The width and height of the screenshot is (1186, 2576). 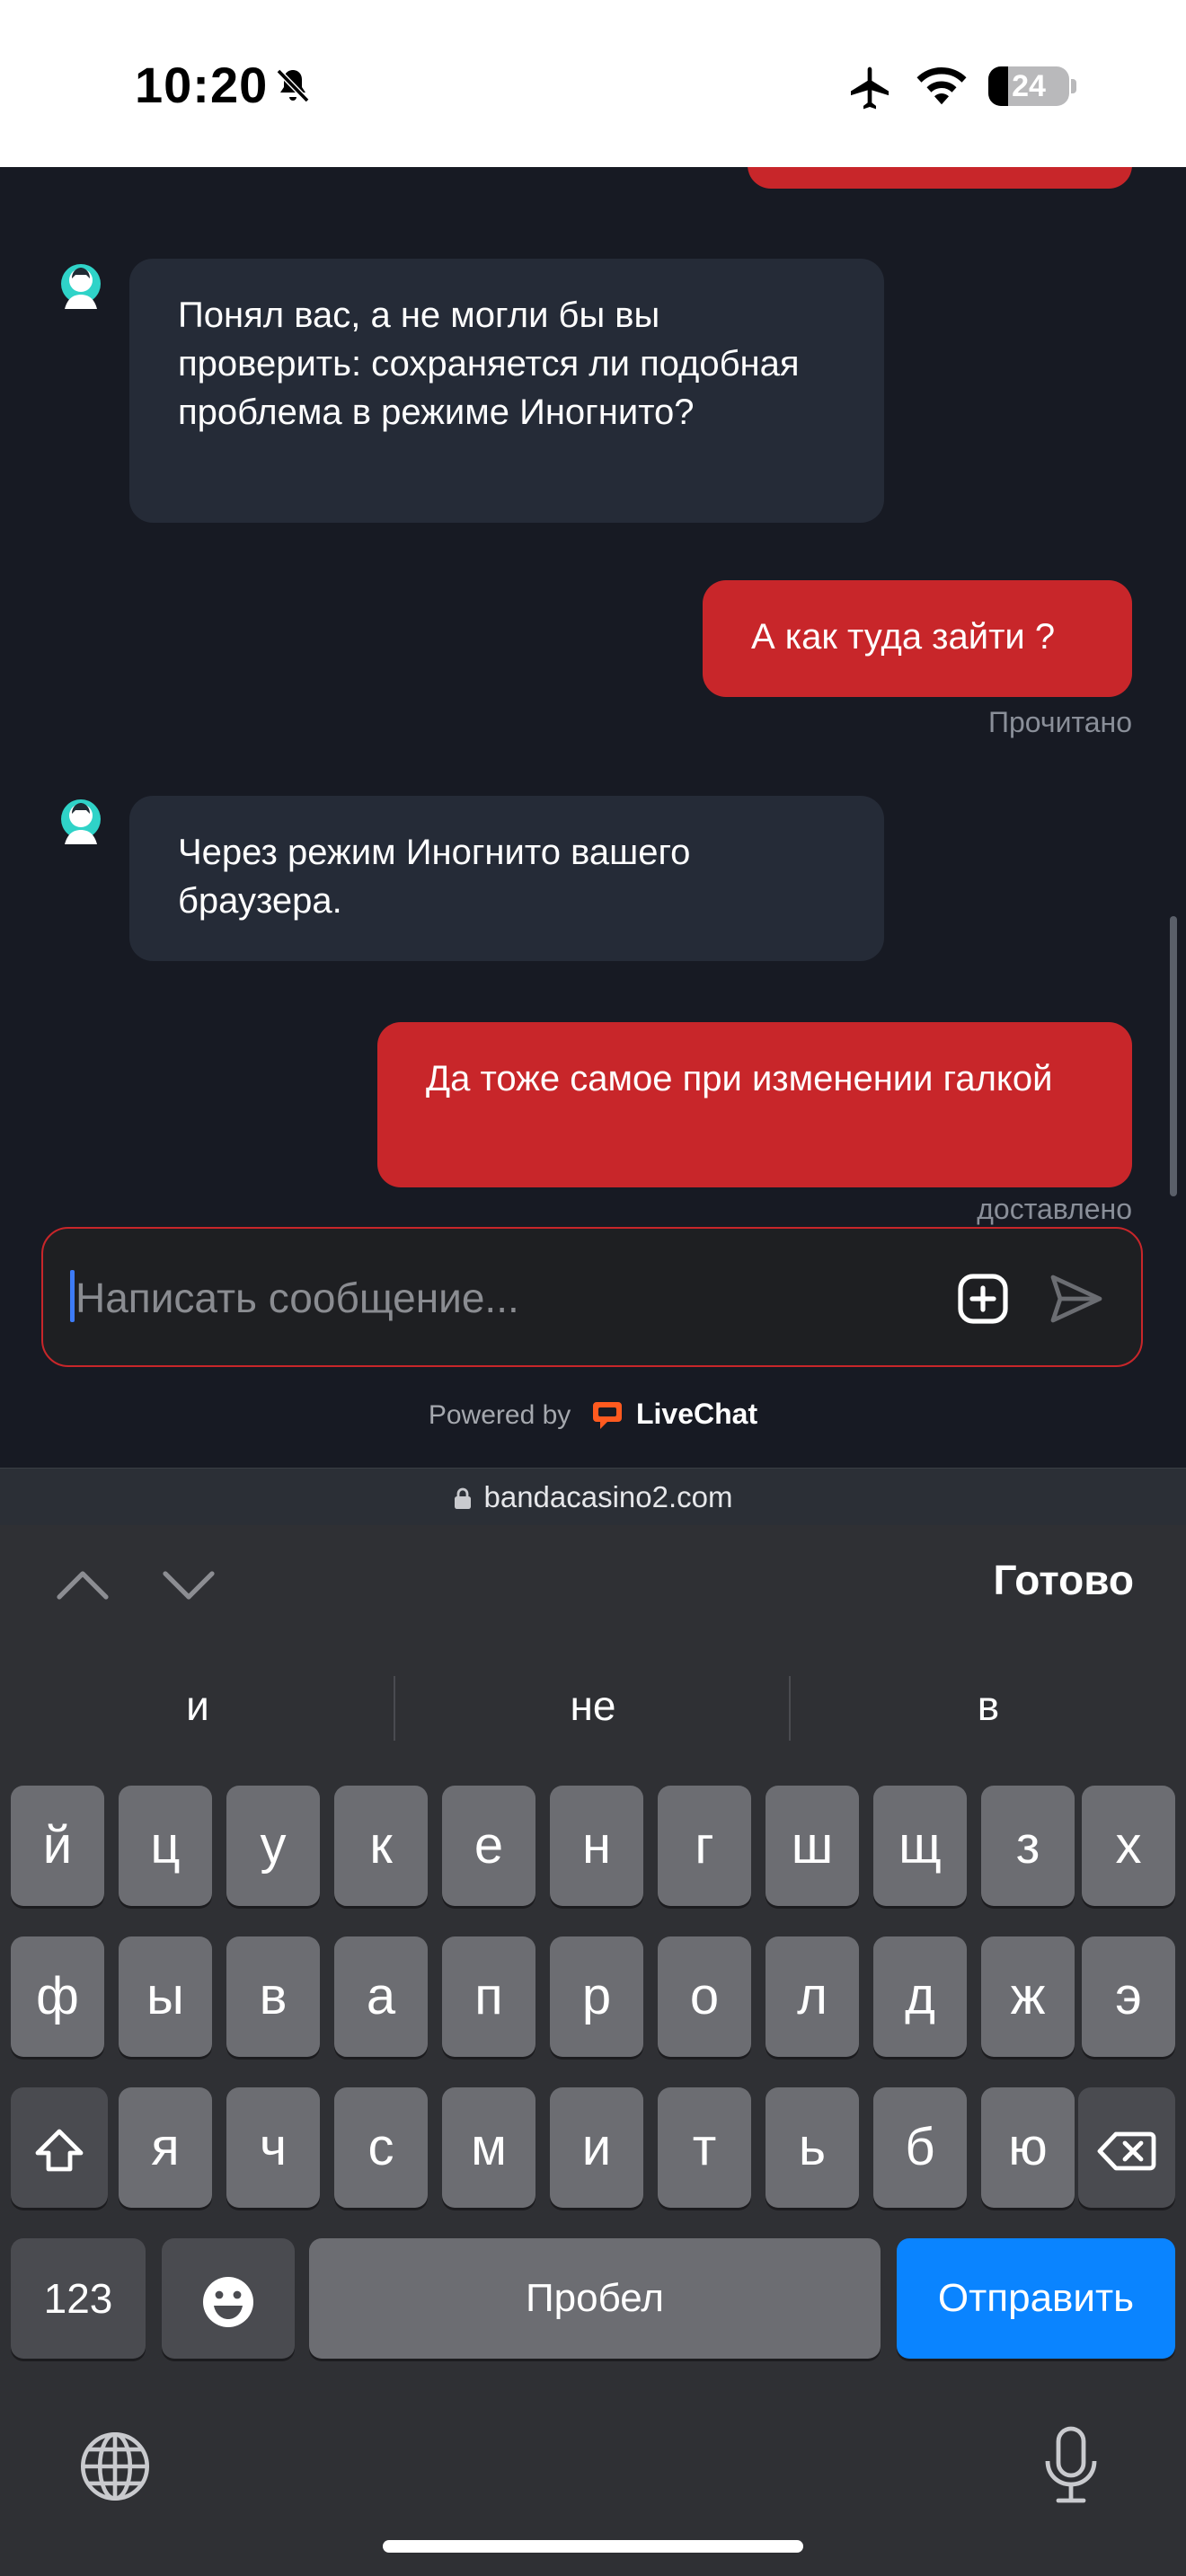 What do you see at coordinates (115, 2466) in the screenshot?
I see `globe-icon` at bounding box center [115, 2466].